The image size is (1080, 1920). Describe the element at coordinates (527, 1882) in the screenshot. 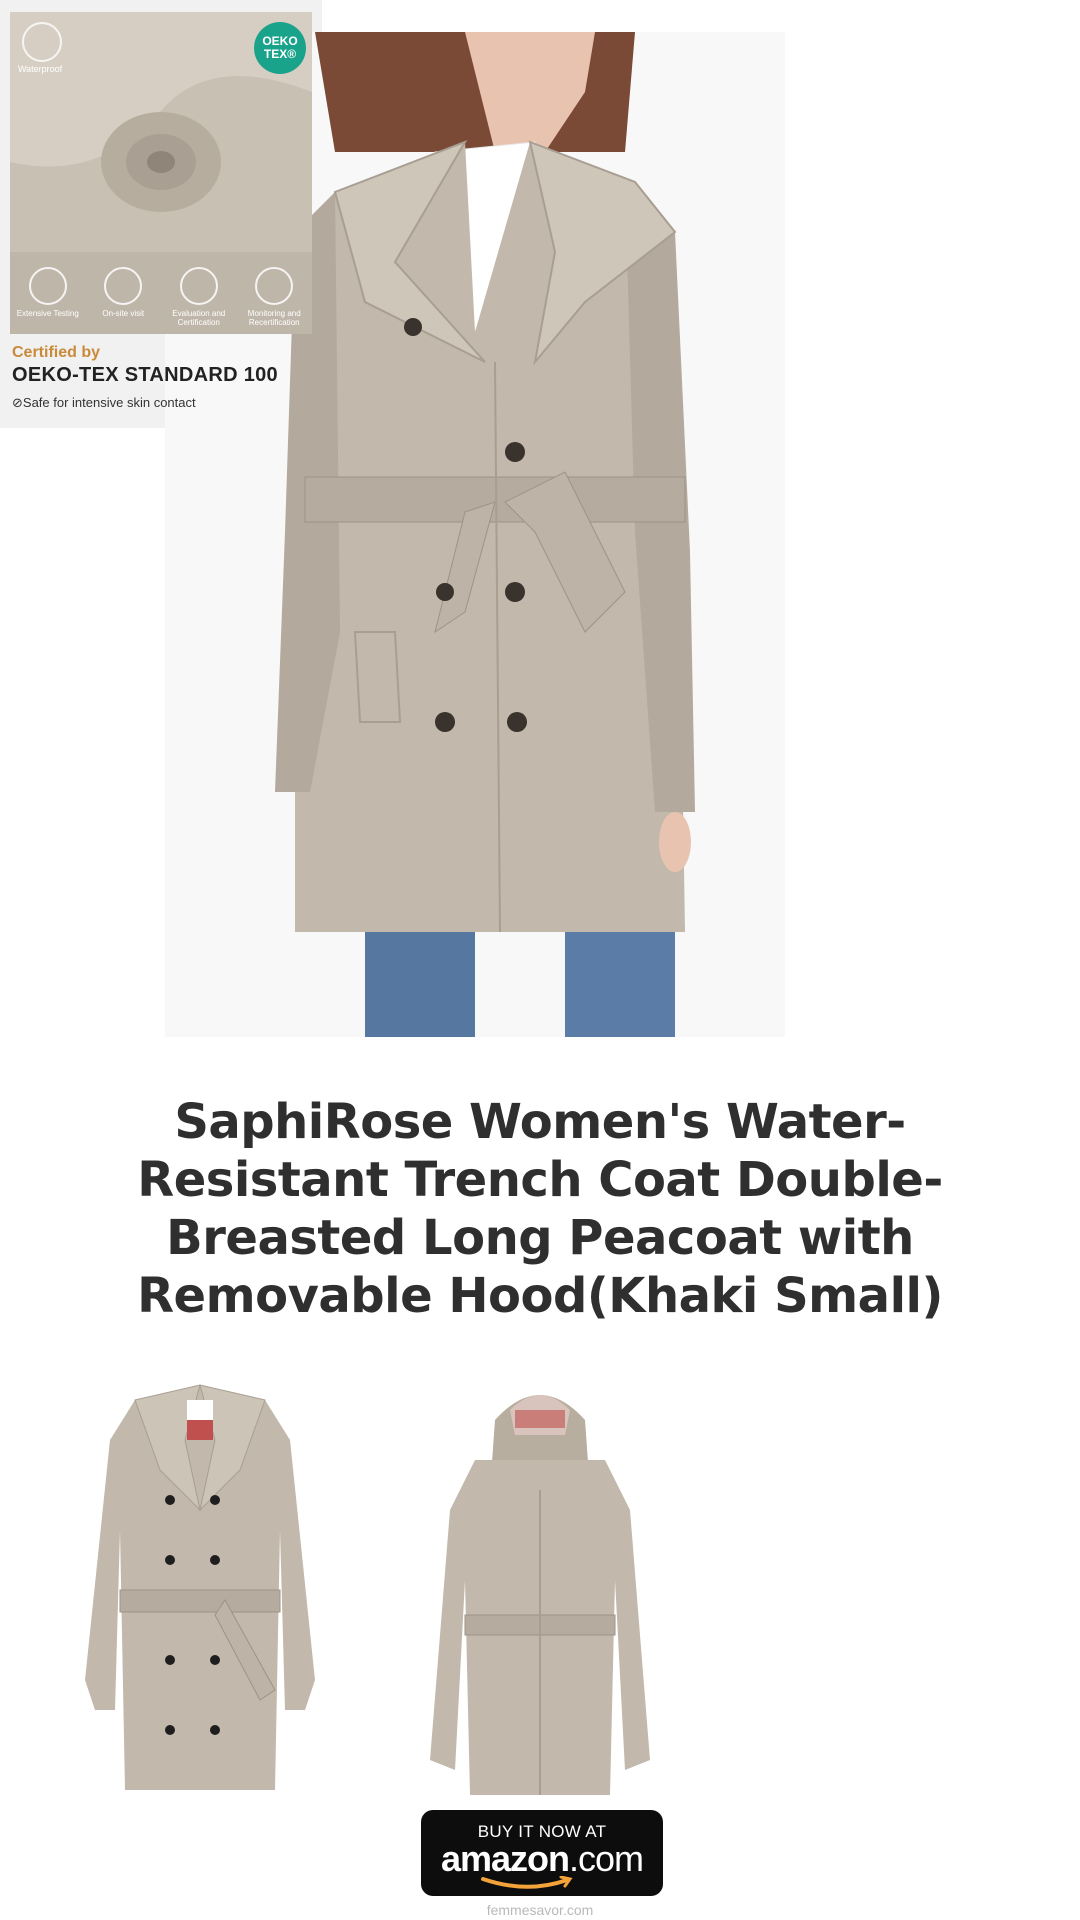

I see `amazon-smile-icon` at that location.